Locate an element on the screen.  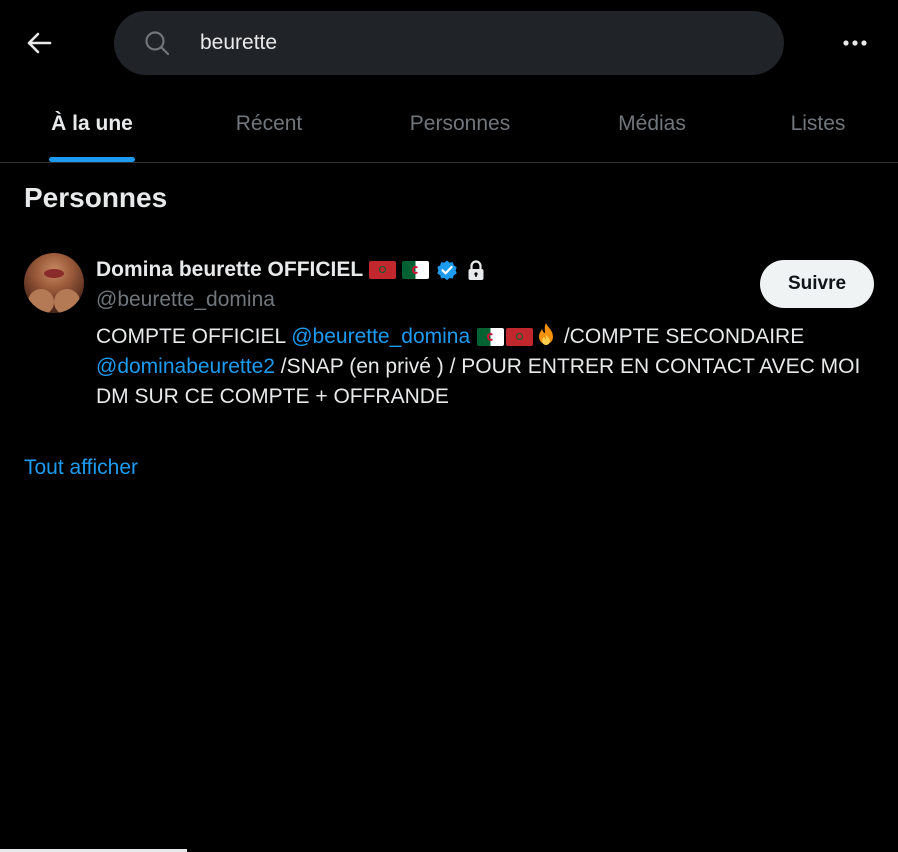
bio-text: /COMPTE SECONDAIRE is located at coordinates (681, 336).